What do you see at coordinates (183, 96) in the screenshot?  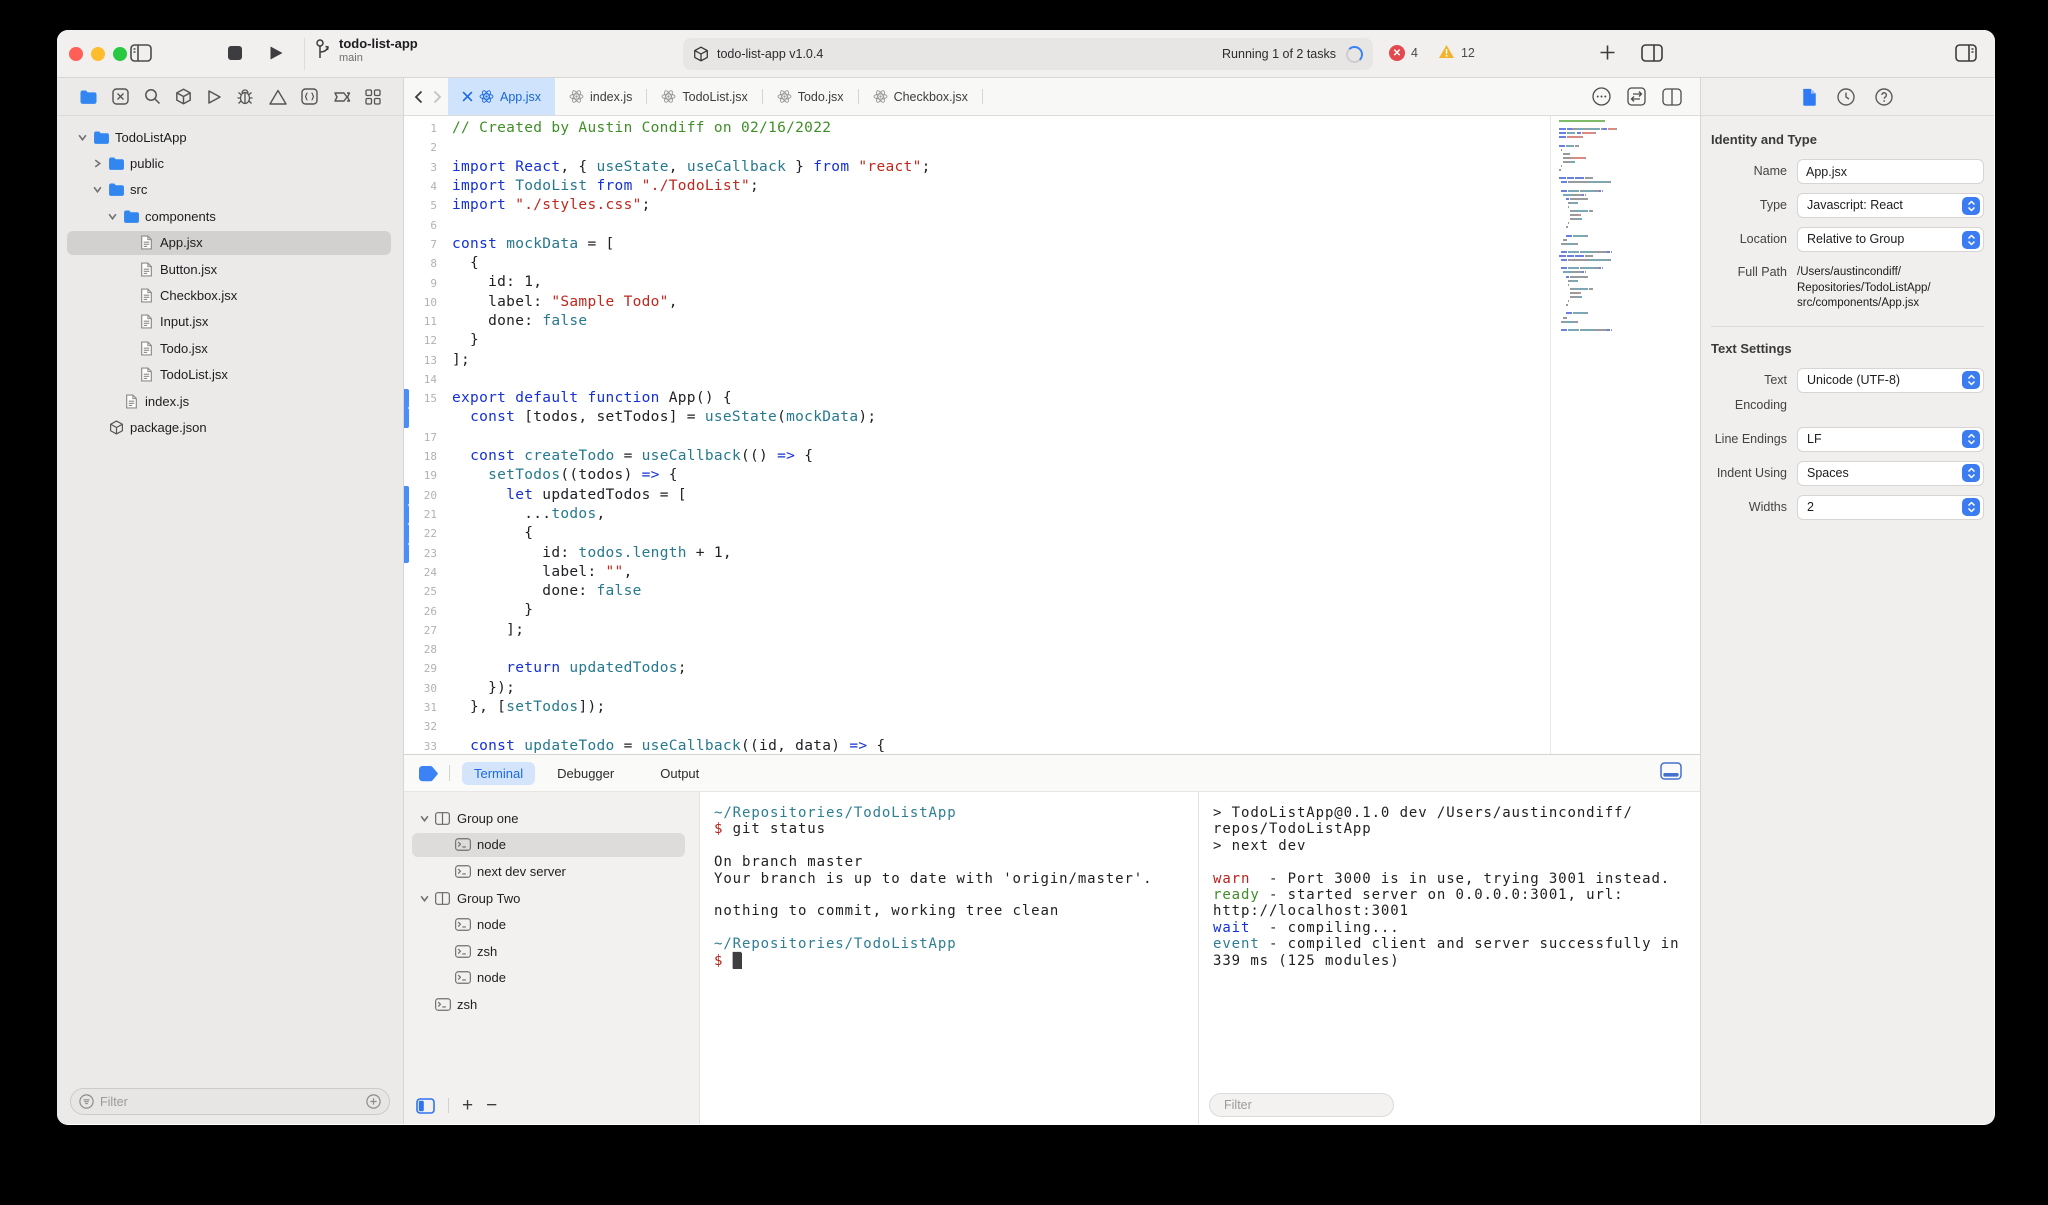 I see `packages-icon` at bounding box center [183, 96].